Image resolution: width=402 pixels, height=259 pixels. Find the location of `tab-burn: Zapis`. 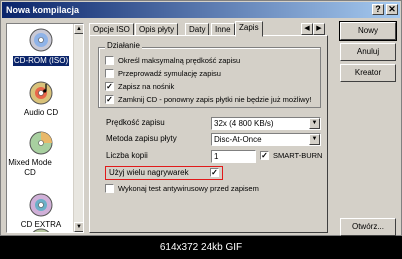

tab-burn: Zapis is located at coordinates (249, 29).